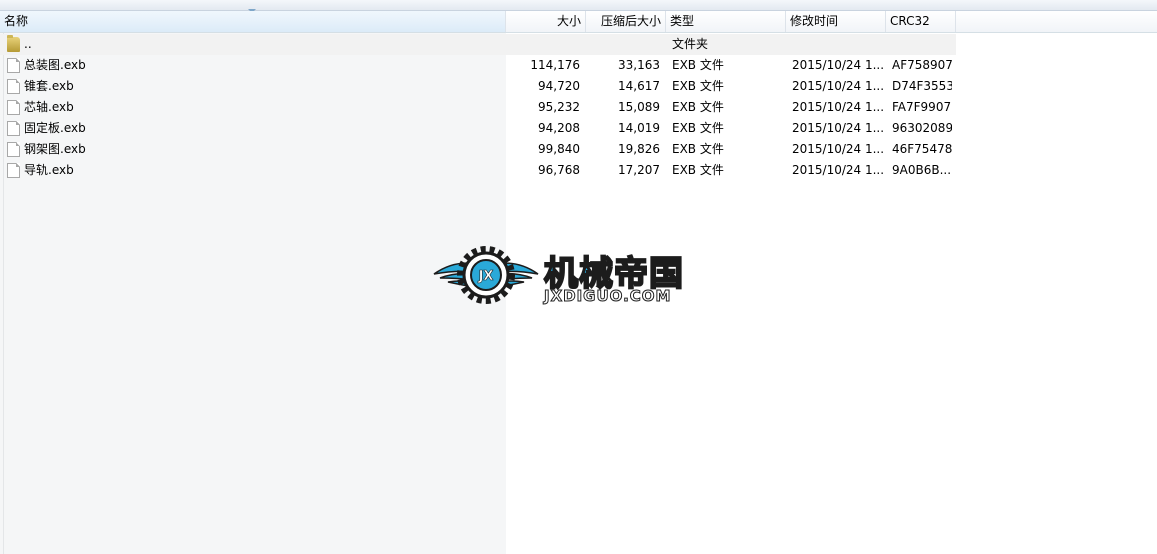 This screenshot has height=554, width=1157. What do you see at coordinates (639, 170) in the screenshot?
I see `file-compressed-size: 17,207` at bounding box center [639, 170].